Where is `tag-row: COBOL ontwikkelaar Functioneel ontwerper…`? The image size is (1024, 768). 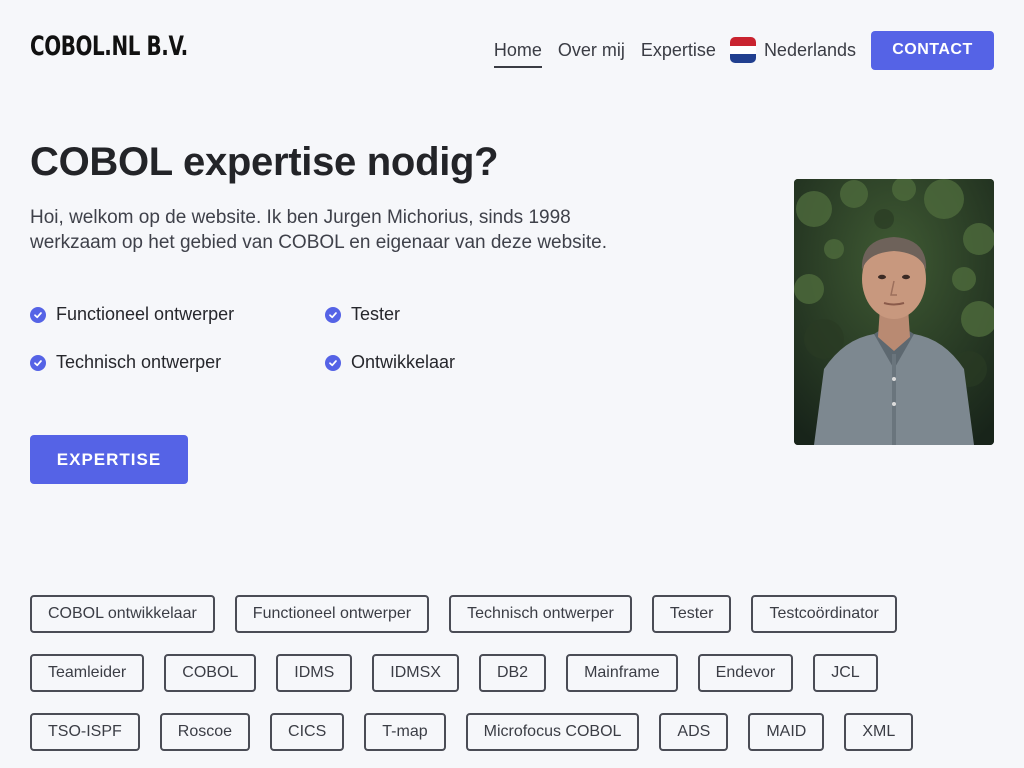 tag-row: COBOL ontwikkelaar Functioneel ontwerper… is located at coordinates (520, 614).